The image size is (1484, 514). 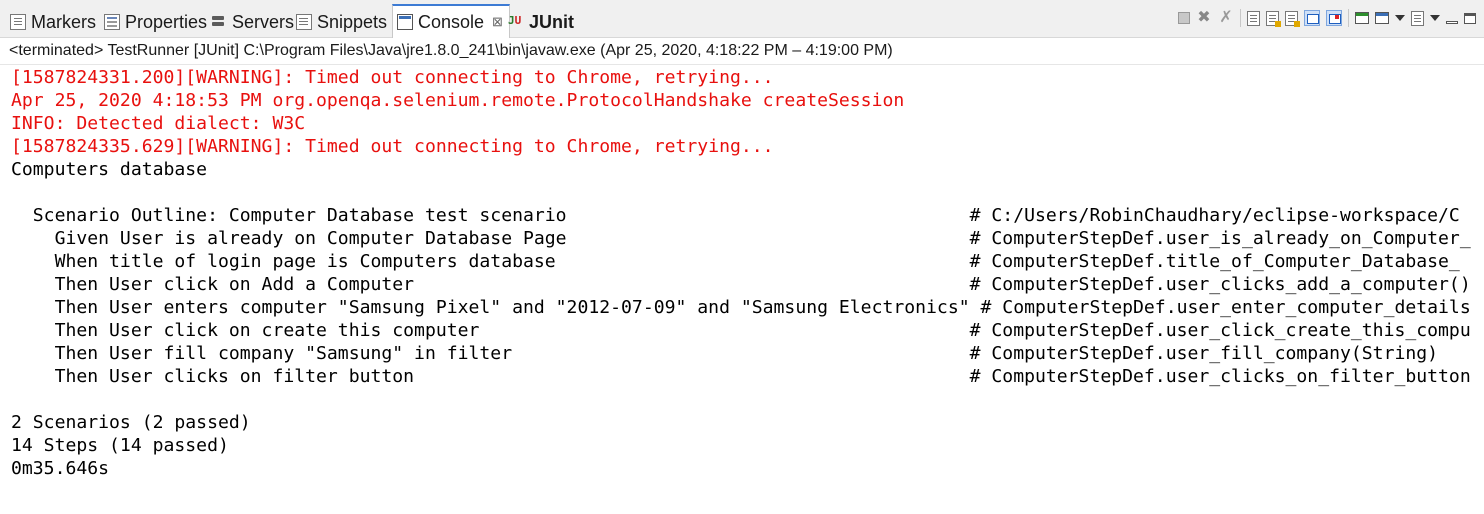 What do you see at coordinates (1253, 18) in the screenshot?
I see `scroll-lock-icon` at bounding box center [1253, 18].